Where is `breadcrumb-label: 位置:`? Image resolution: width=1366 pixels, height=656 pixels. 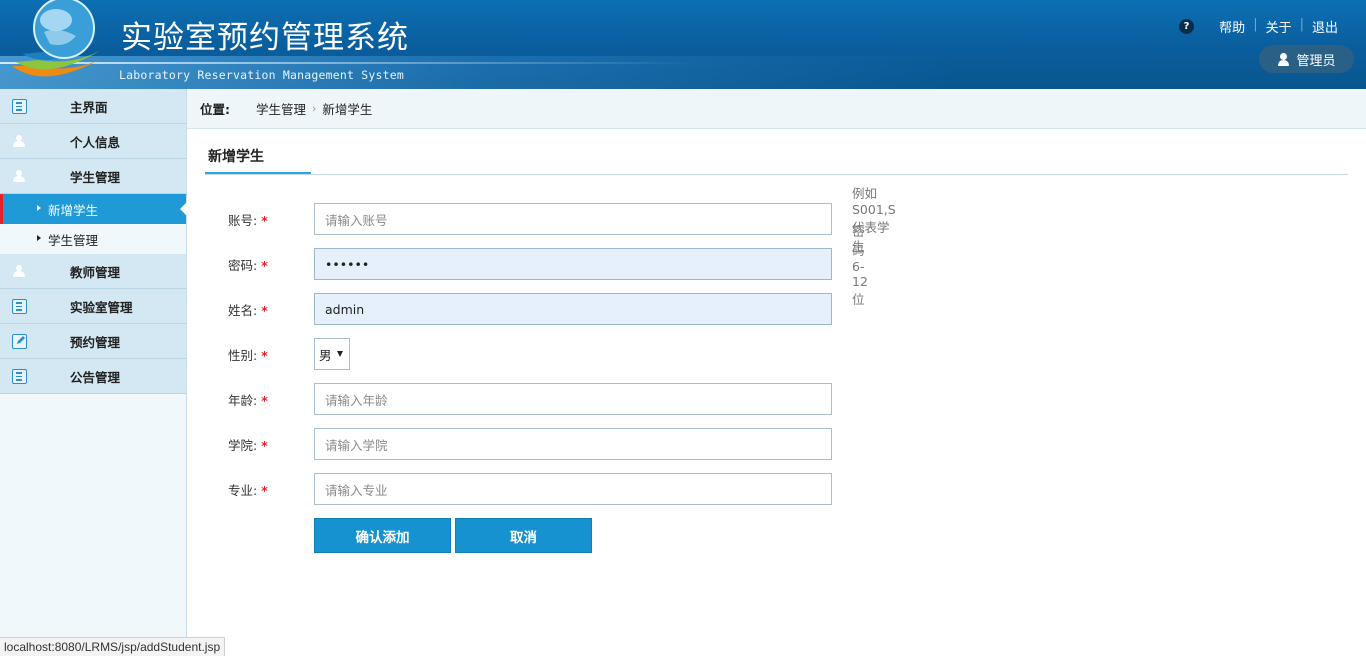
breadcrumb-label: 位置: is located at coordinates (215, 109).